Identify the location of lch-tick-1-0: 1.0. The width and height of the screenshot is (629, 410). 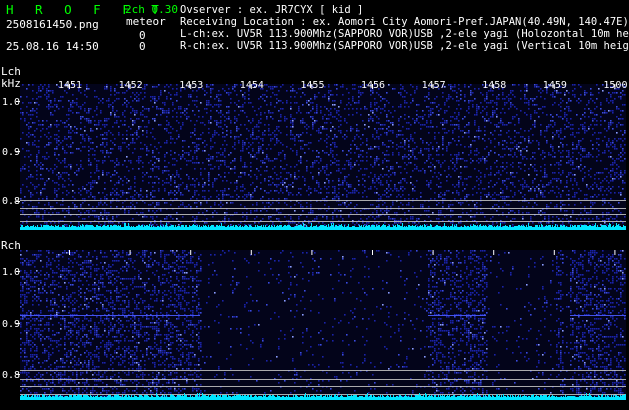
(11, 102).